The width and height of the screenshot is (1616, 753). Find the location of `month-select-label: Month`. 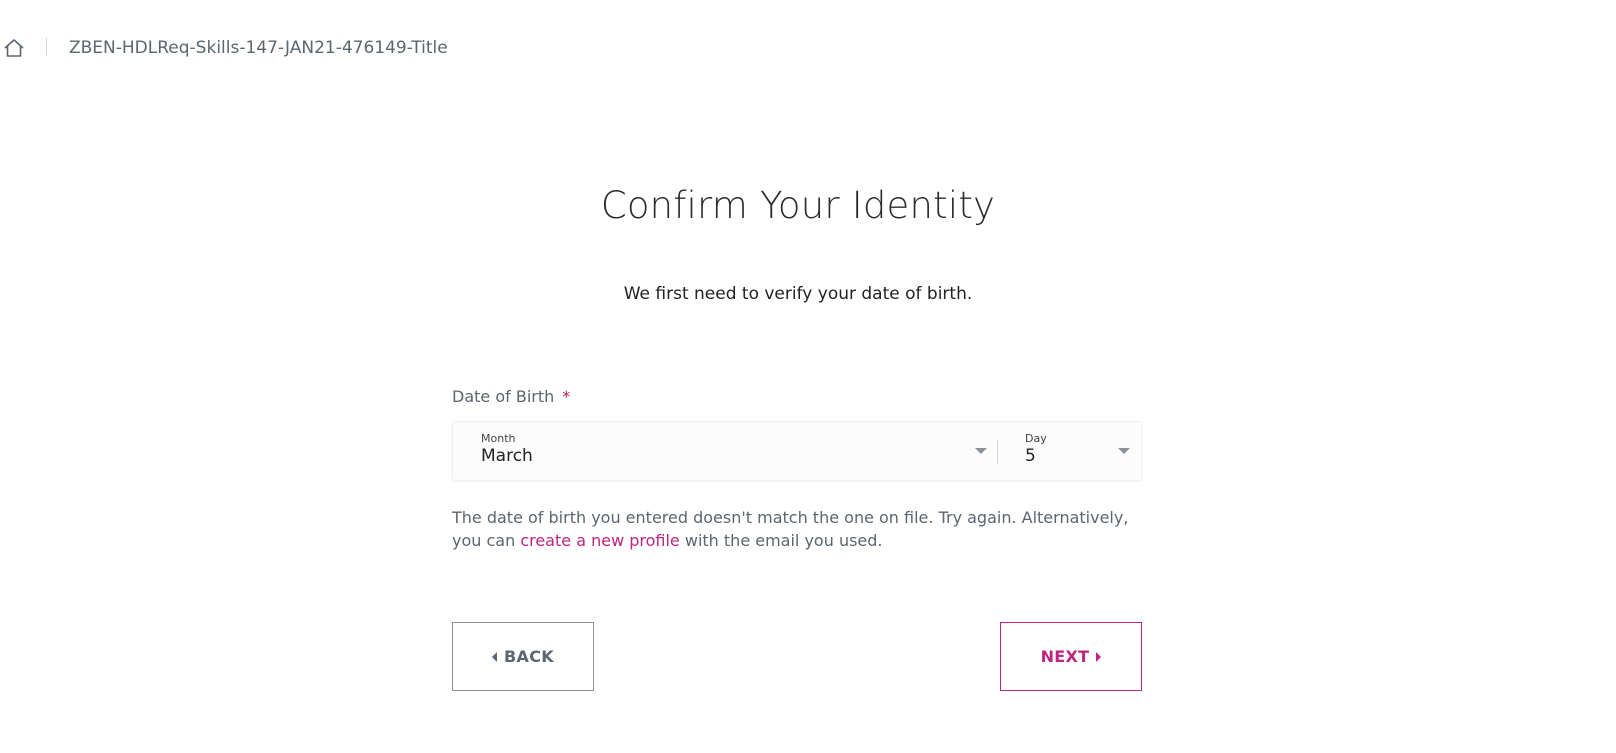

month-select-label: Month is located at coordinates (498, 438).